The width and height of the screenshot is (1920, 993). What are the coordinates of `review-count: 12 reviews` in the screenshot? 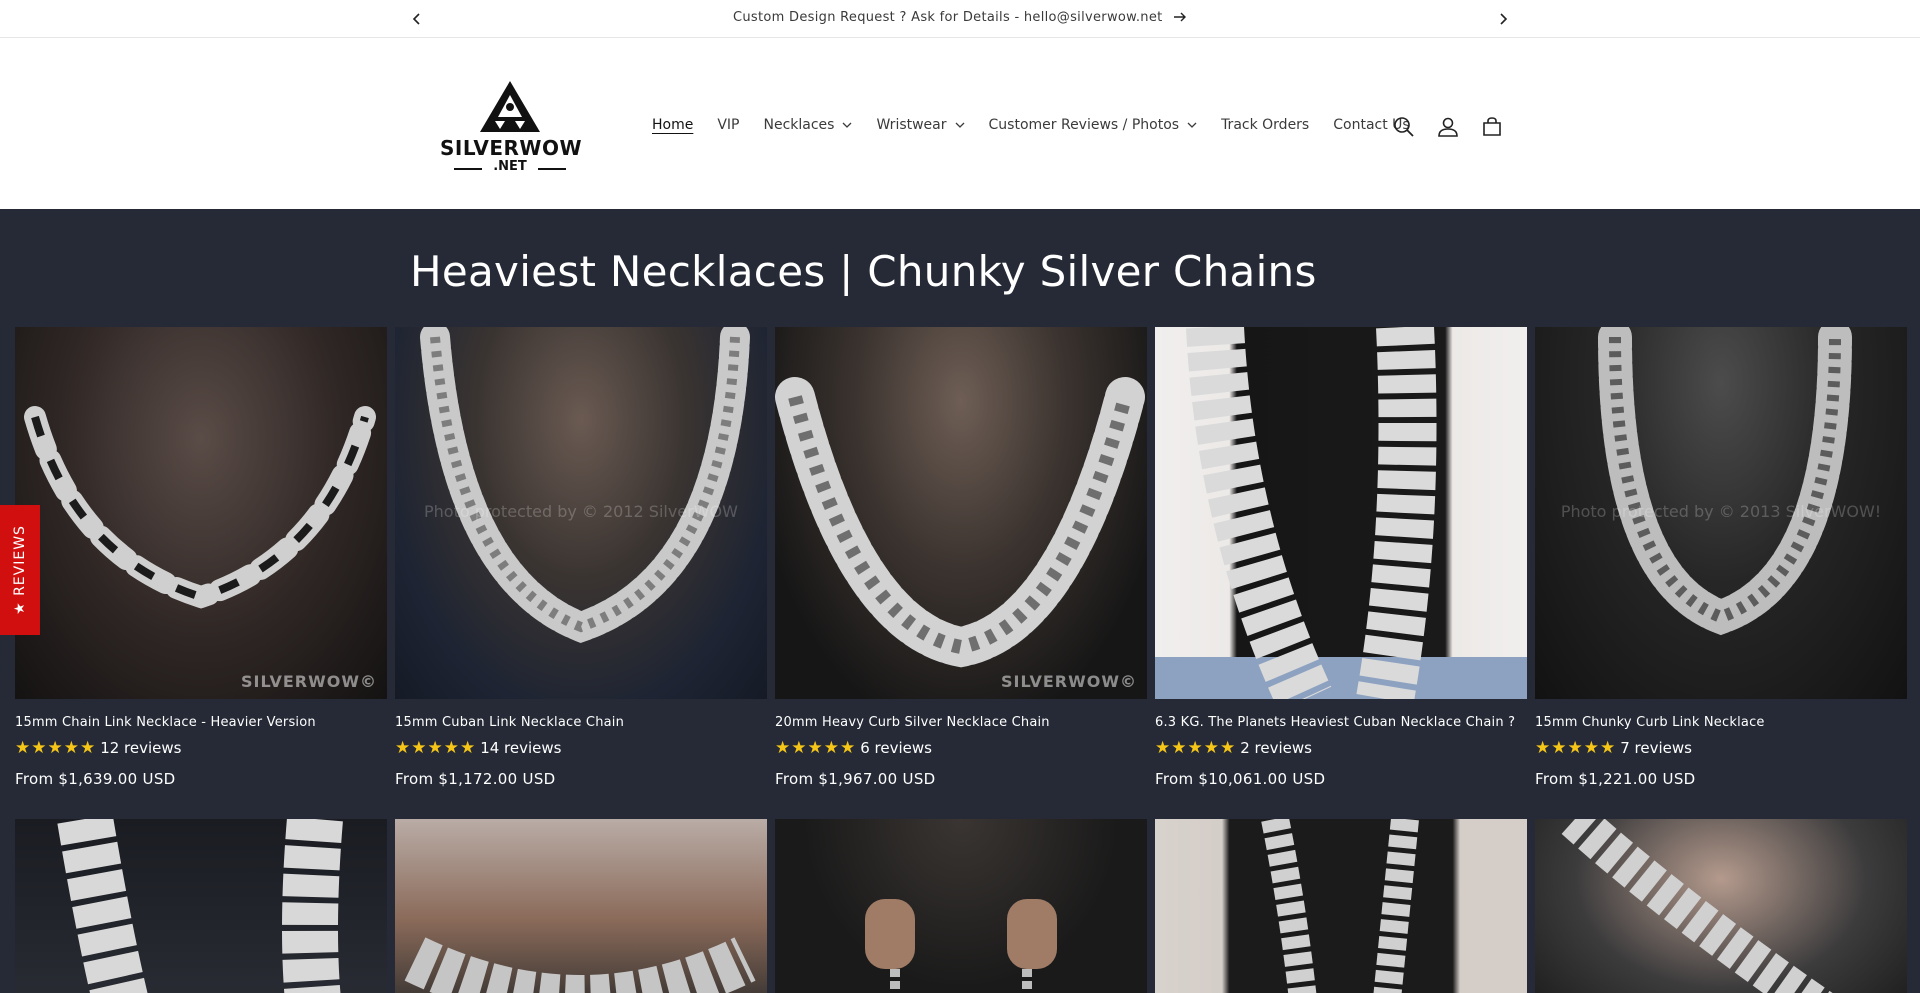 It's located at (141, 748).